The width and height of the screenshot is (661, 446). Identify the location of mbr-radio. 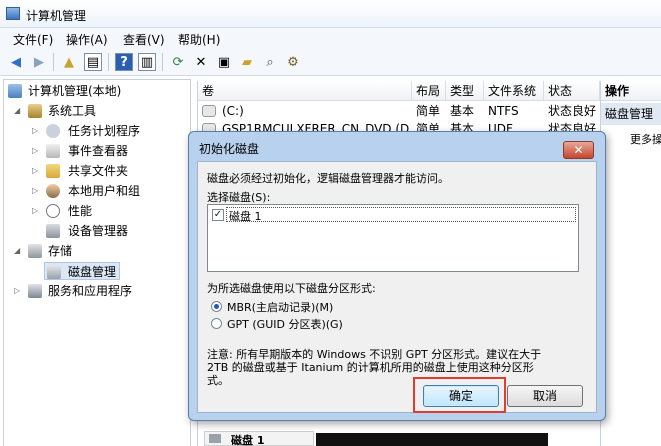
(216, 306).